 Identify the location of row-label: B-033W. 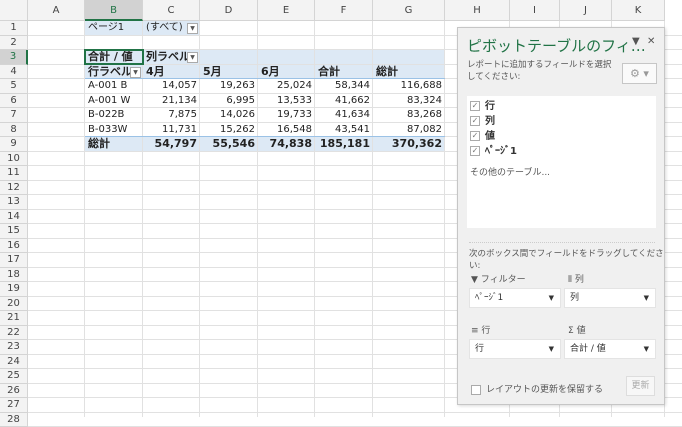
(114, 130).